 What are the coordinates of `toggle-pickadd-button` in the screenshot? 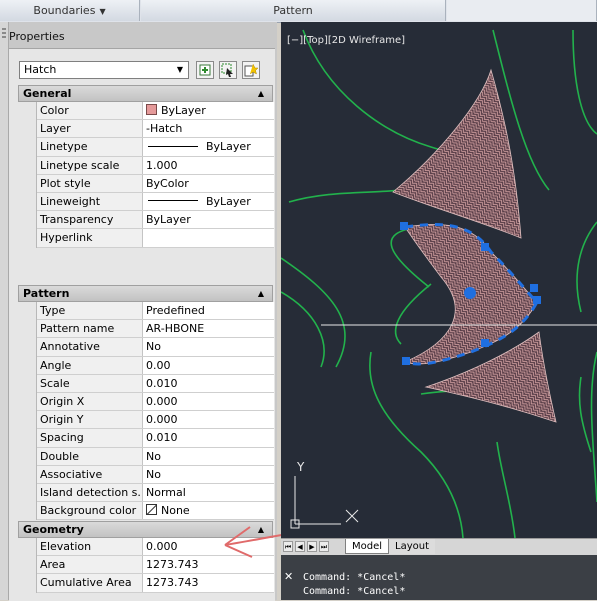 It's located at (205, 70).